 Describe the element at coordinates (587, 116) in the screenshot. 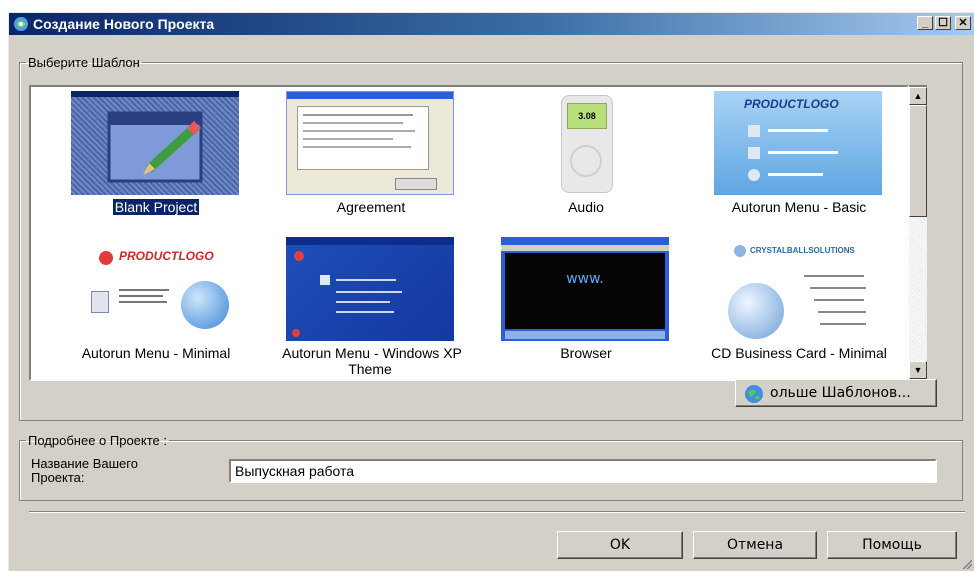

I see `audio-screen: 3.08` at that location.